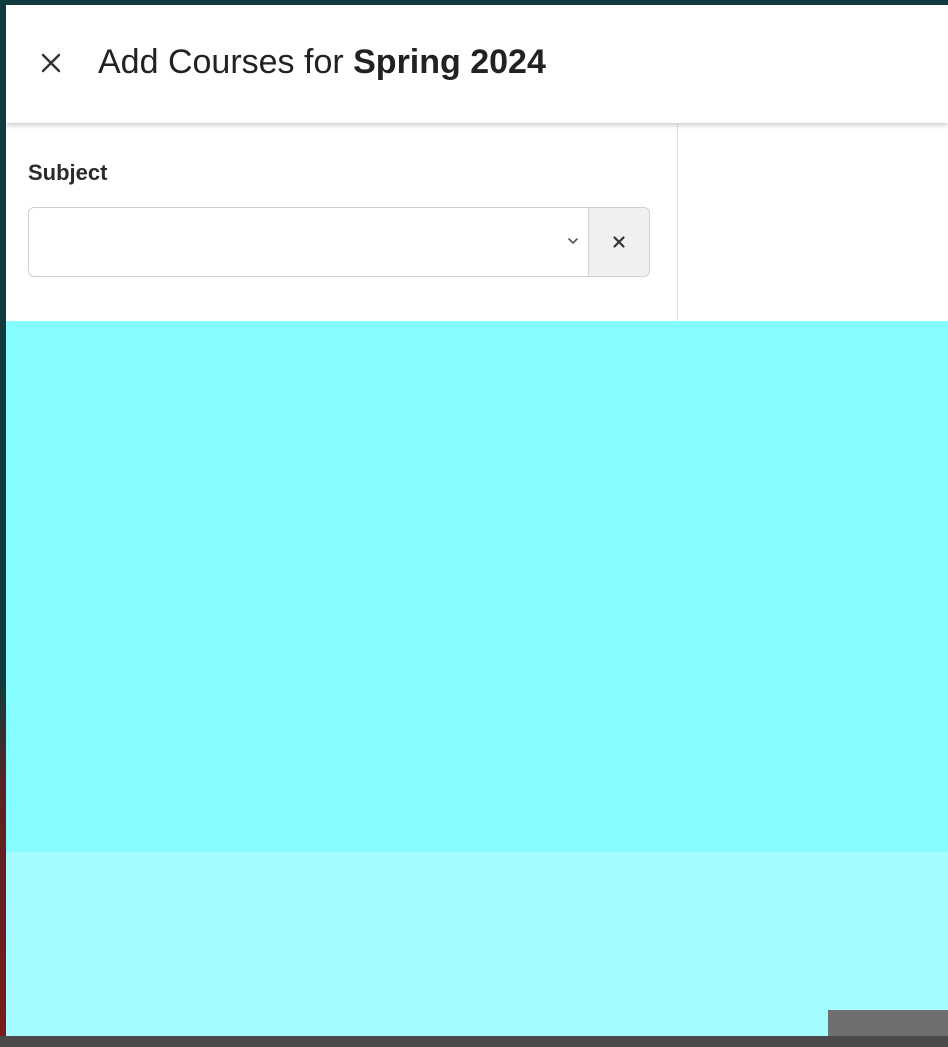 The height and width of the screenshot is (1047, 948). Describe the element at coordinates (226, 62) in the screenshot. I see `title-prefix: Add Courses for` at that location.